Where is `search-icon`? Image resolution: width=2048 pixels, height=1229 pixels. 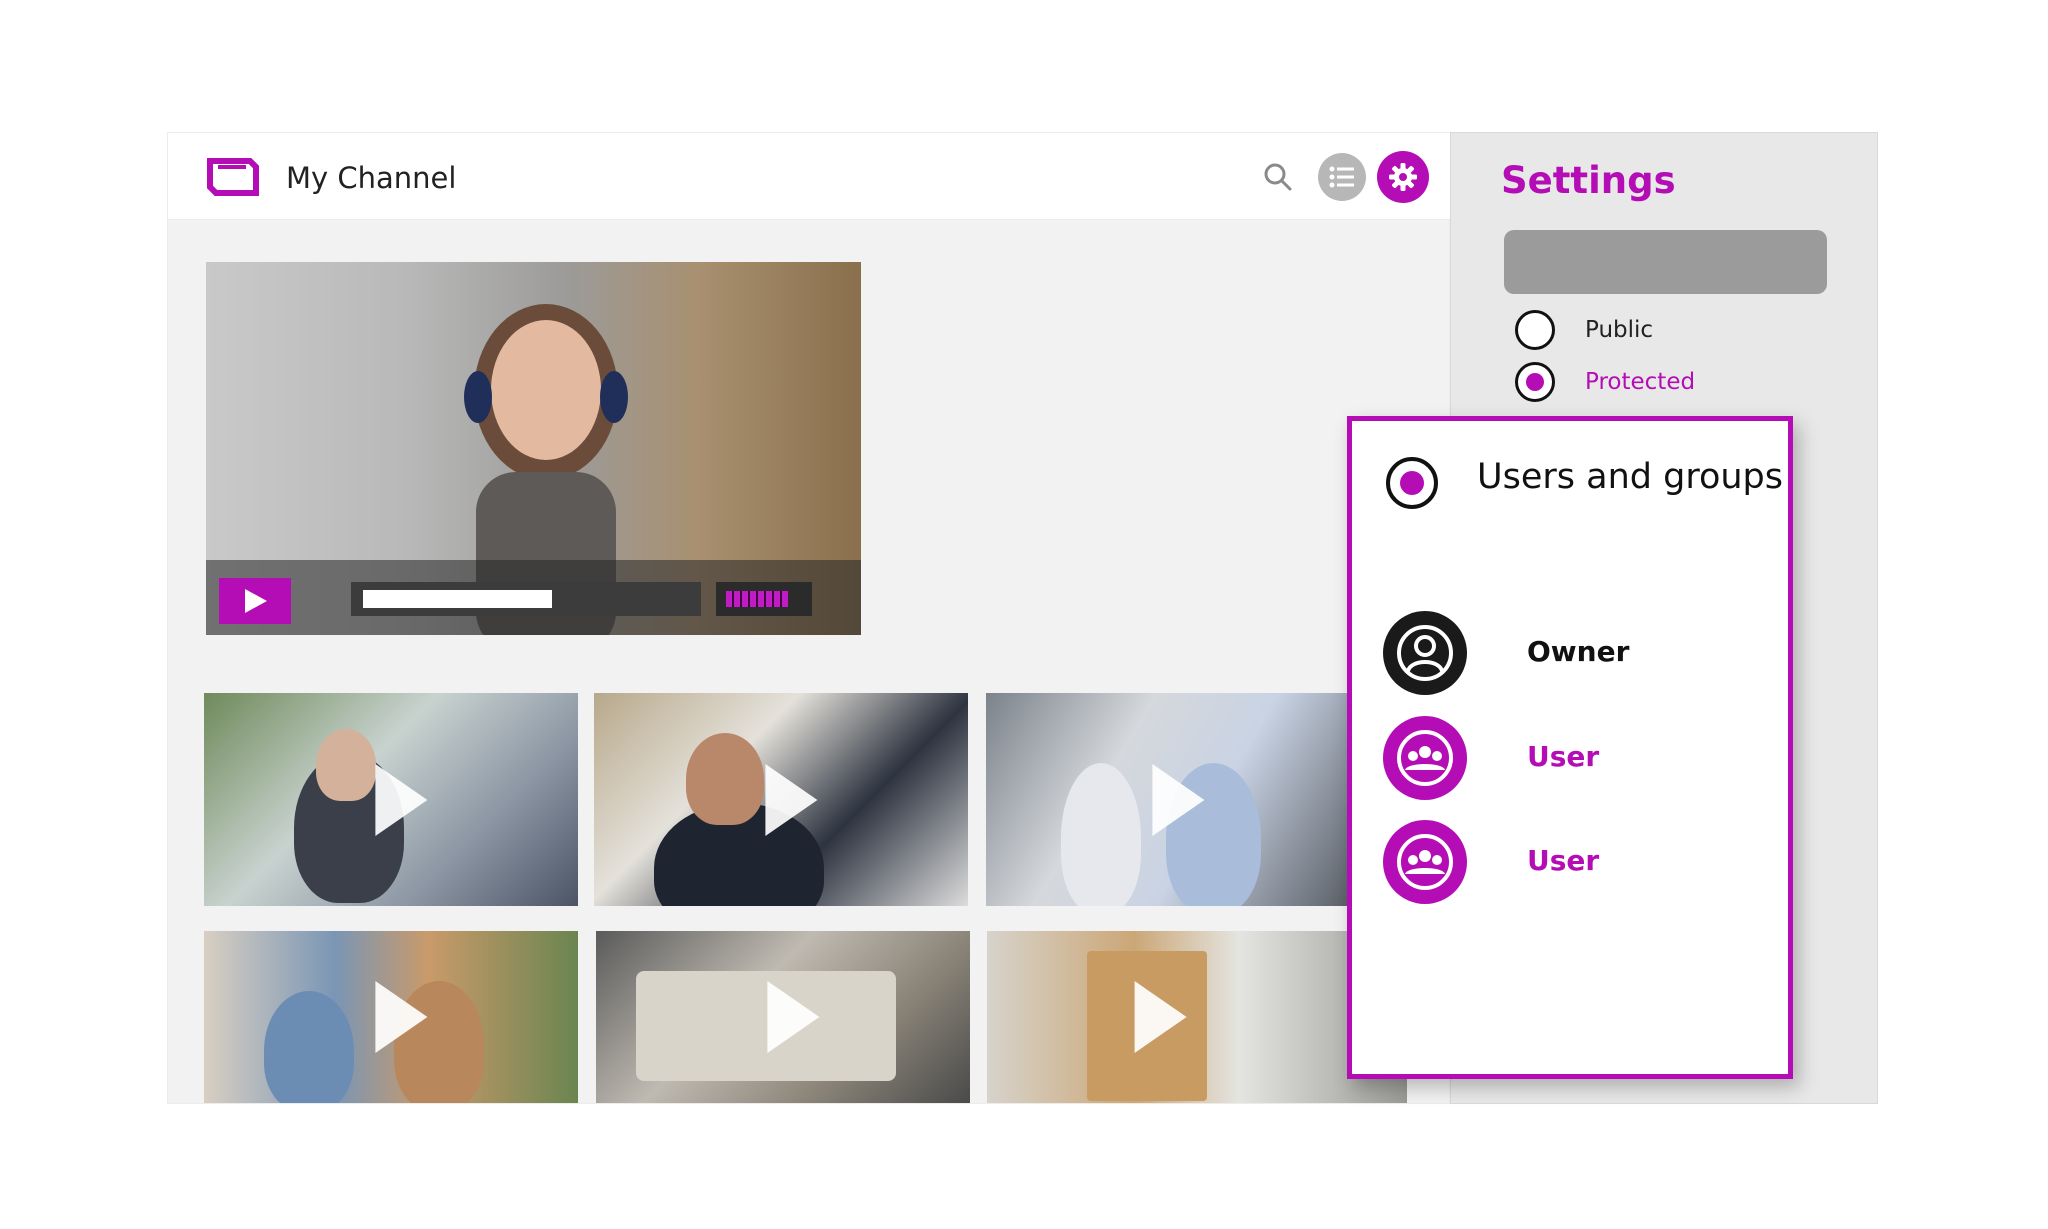 search-icon is located at coordinates (1278, 177).